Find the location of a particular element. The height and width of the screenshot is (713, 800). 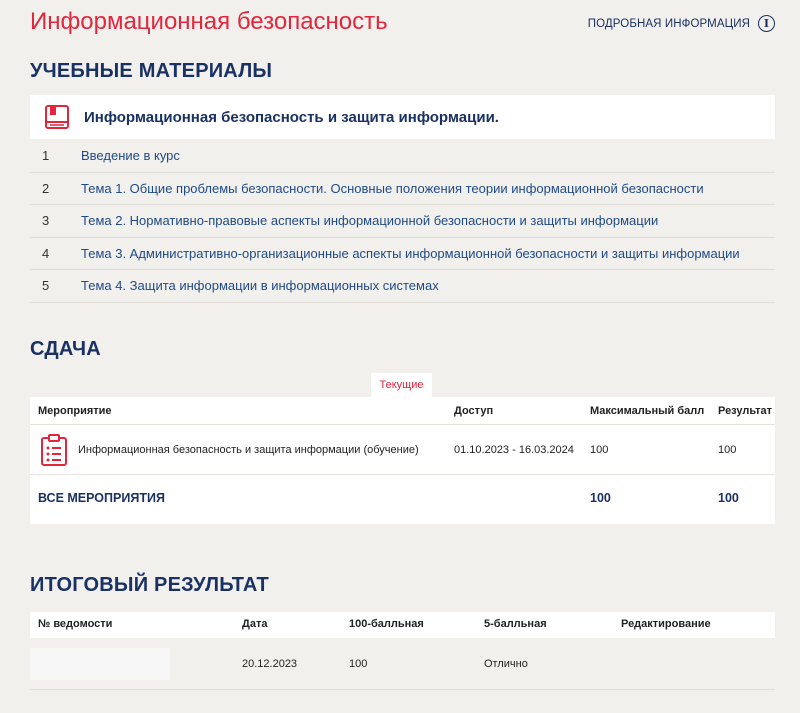

result-date: 20.12.2023 is located at coordinates (270, 664).